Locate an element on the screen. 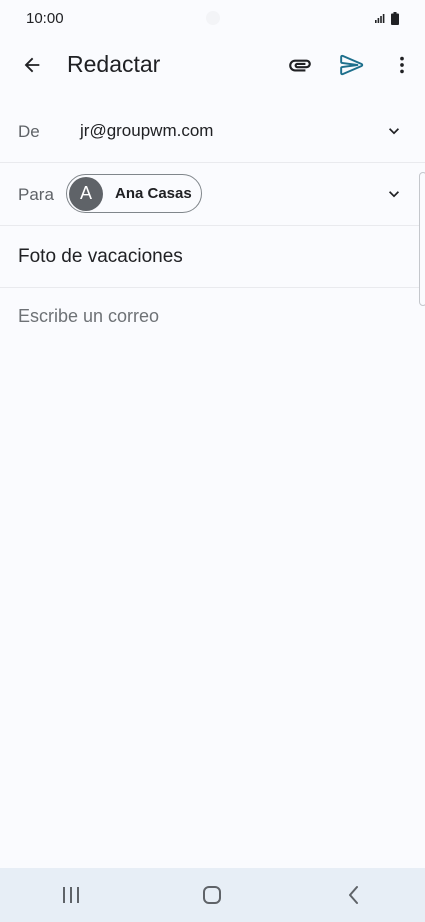 The image size is (425, 922). app-bar: Redactar is located at coordinates (212, 65).